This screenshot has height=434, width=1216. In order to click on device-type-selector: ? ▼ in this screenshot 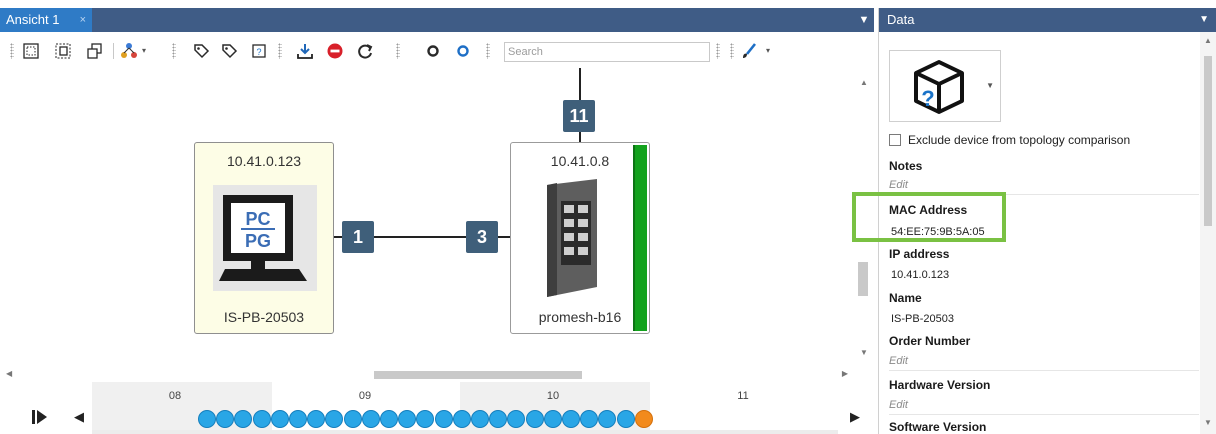, I will do `click(945, 86)`.